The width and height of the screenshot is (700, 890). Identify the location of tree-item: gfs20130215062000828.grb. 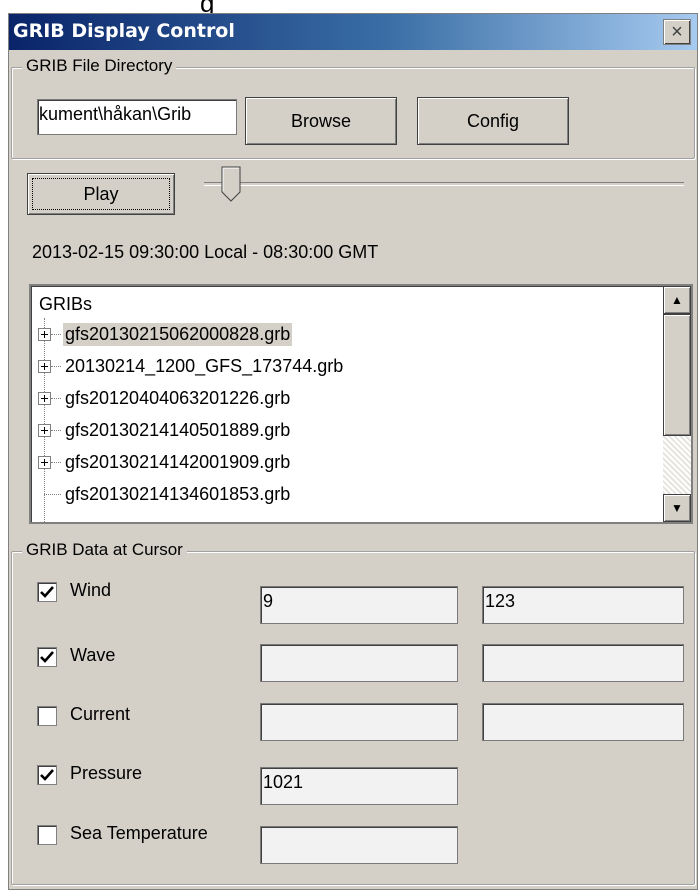
(341, 335).